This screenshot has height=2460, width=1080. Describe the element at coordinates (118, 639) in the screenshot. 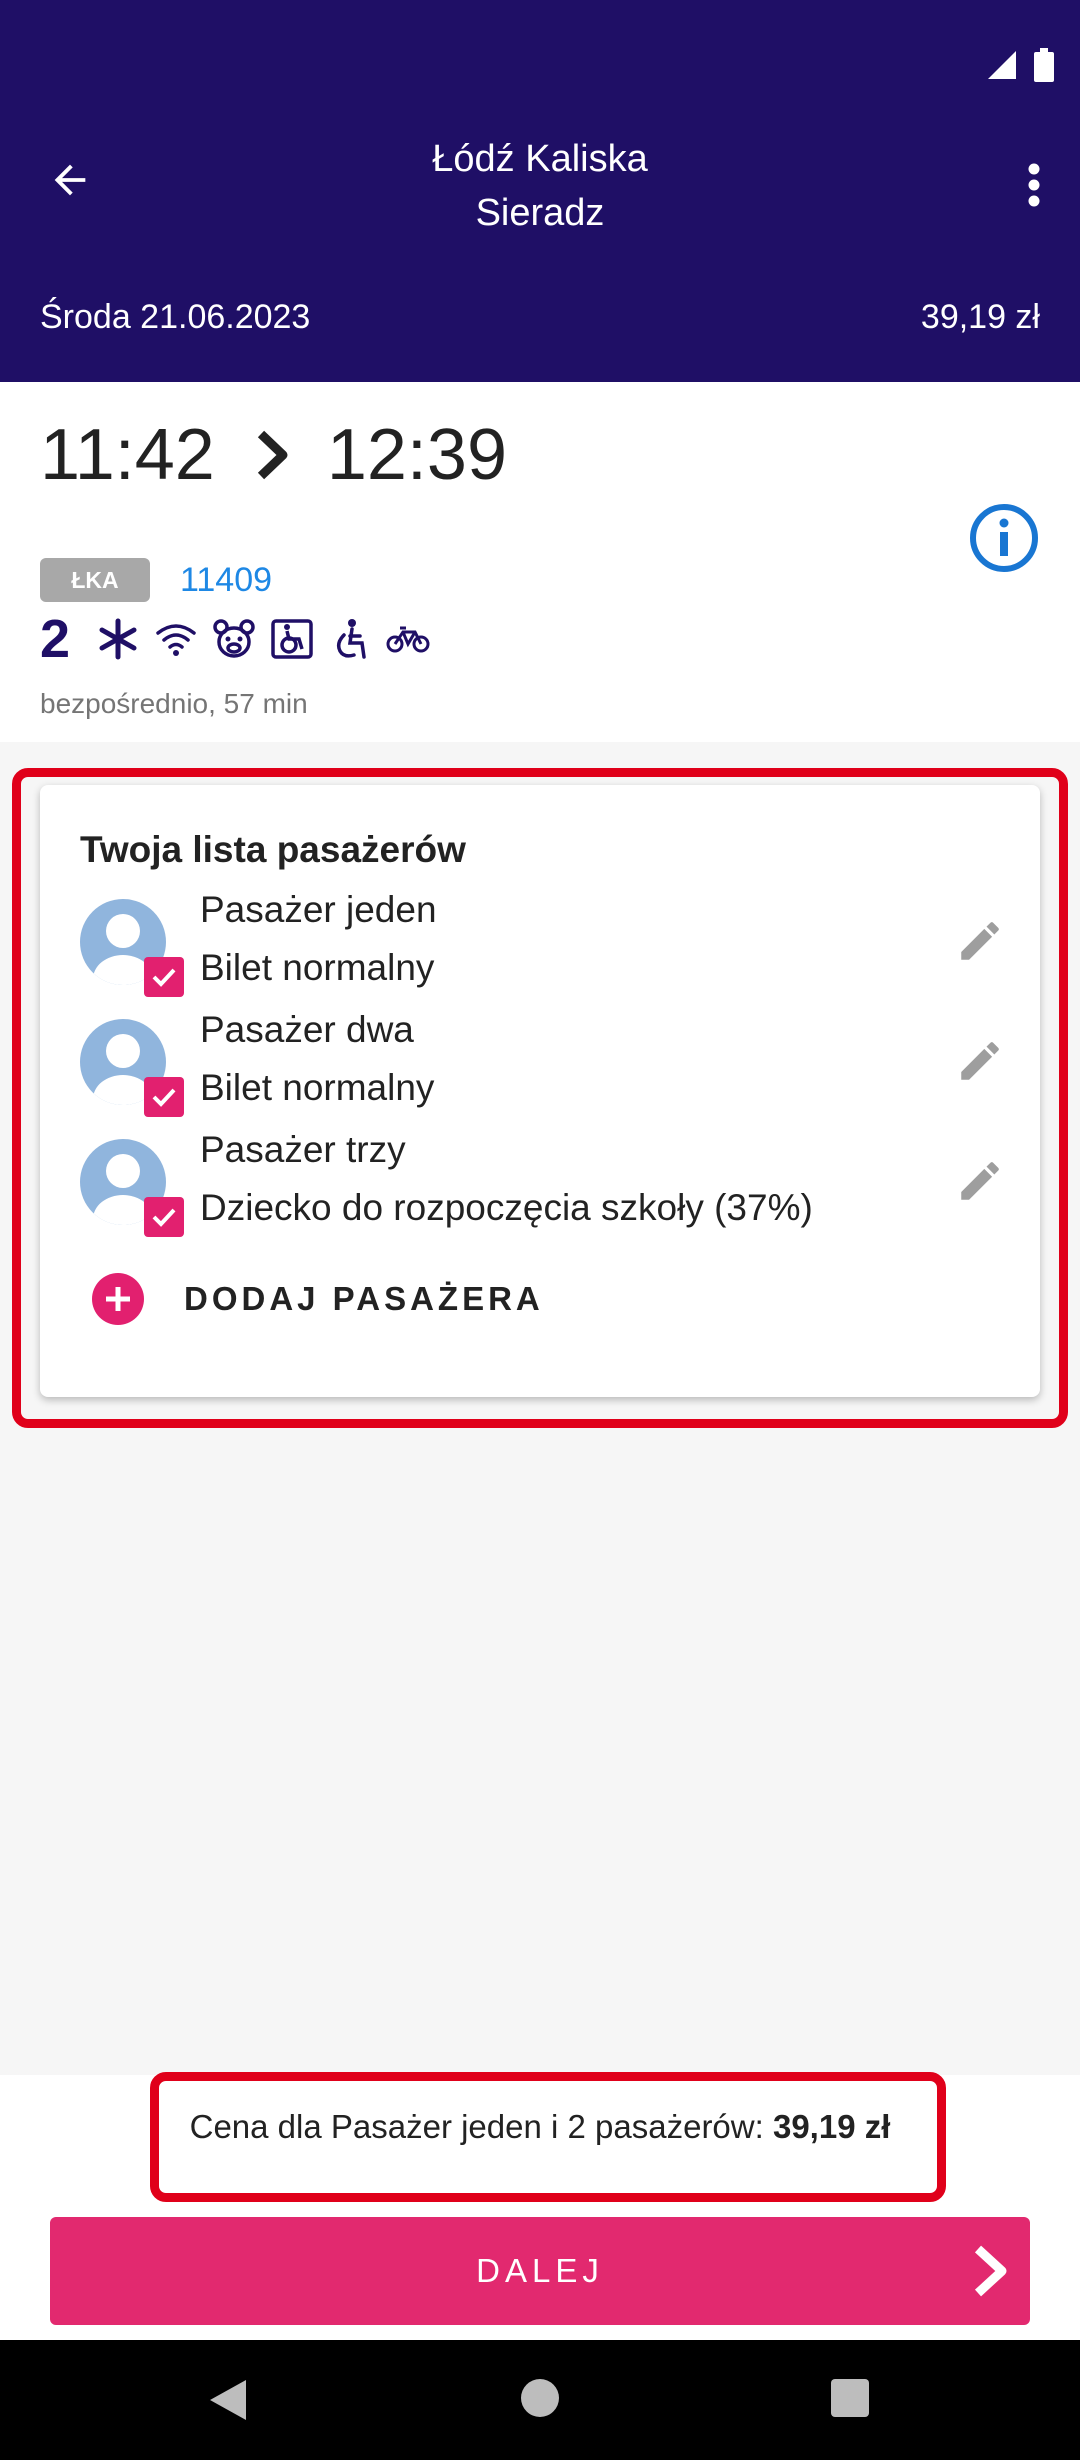

I see `air-conditioning-icon` at that location.